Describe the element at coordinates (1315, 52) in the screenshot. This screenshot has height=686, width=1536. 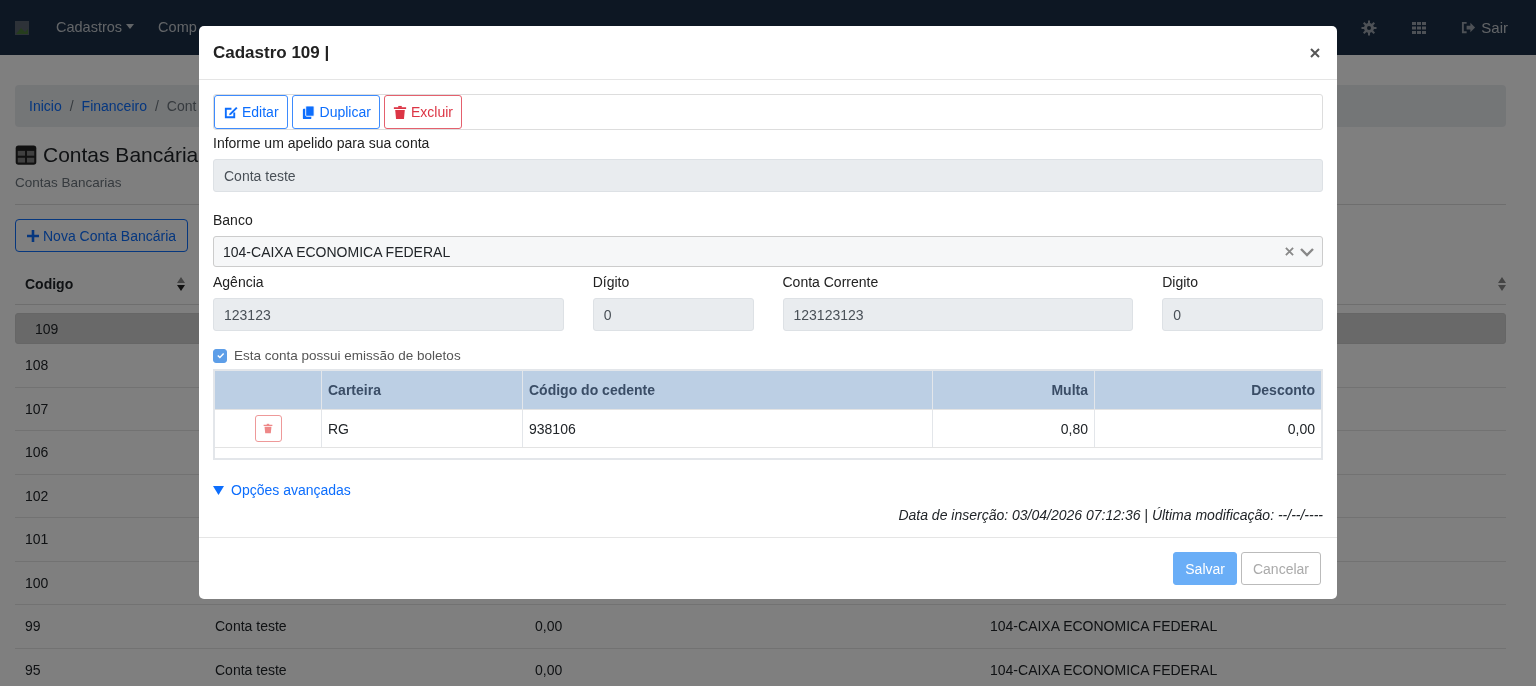
I see `close-icon` at that location.